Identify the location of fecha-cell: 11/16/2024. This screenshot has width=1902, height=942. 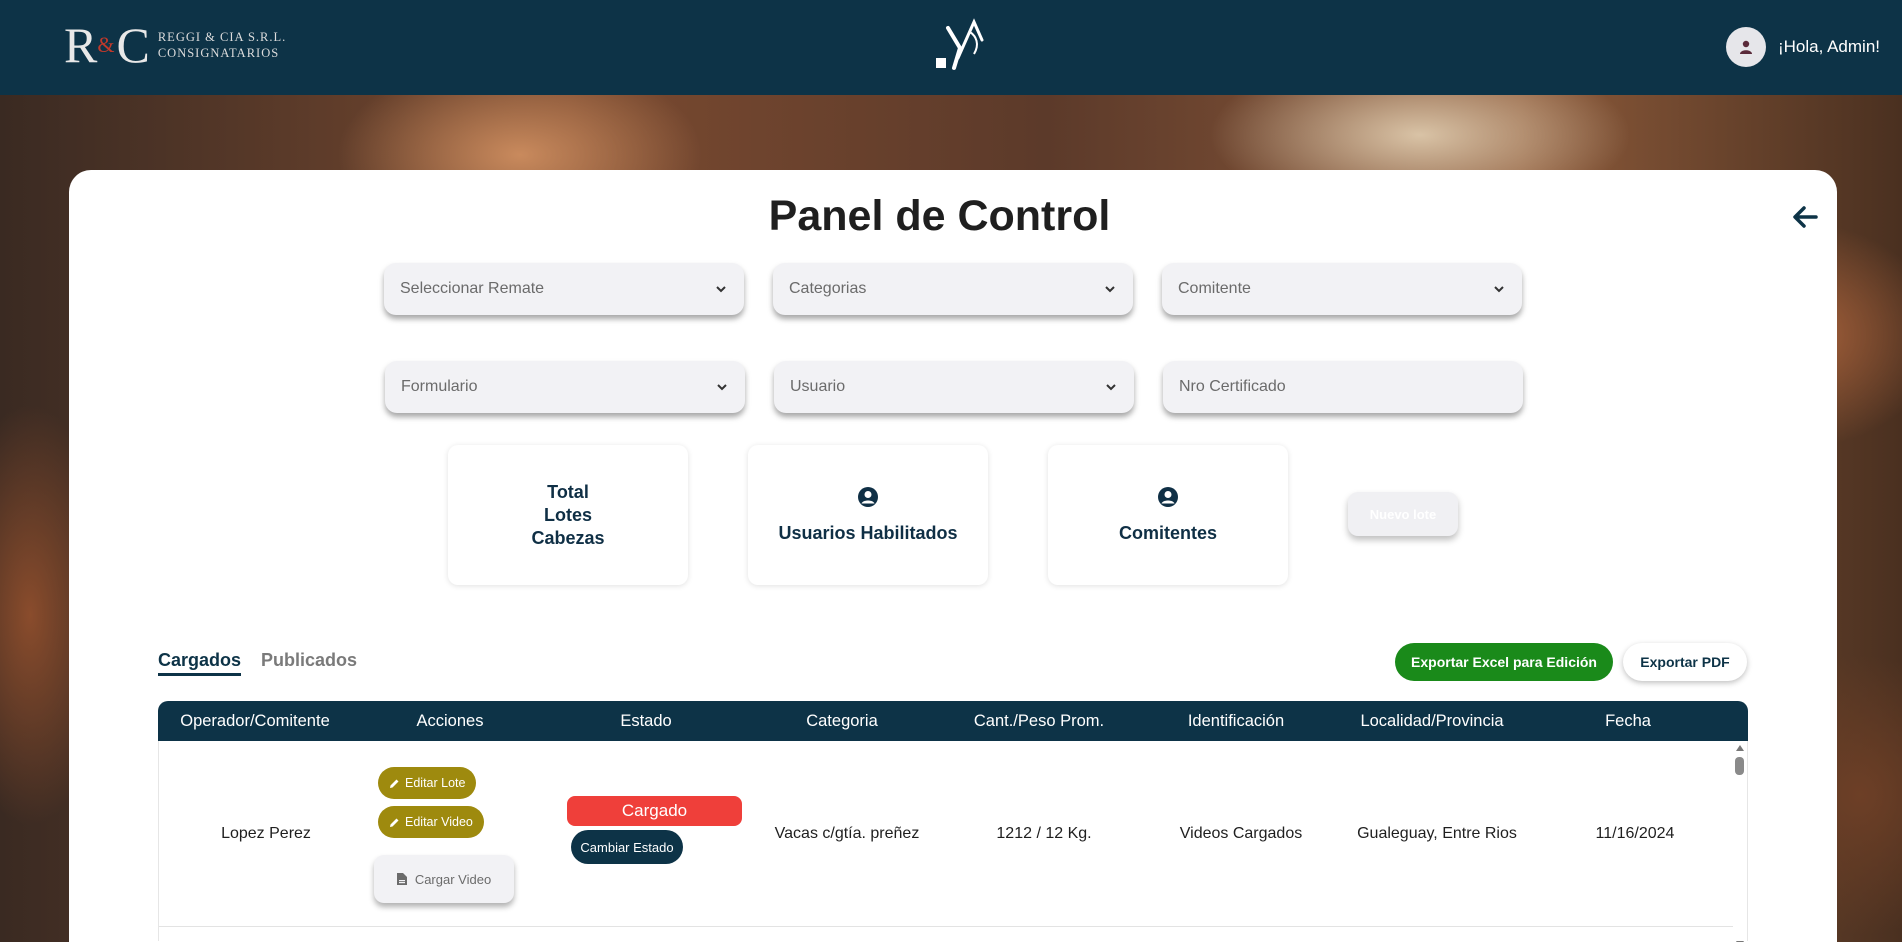
(1635, 833).